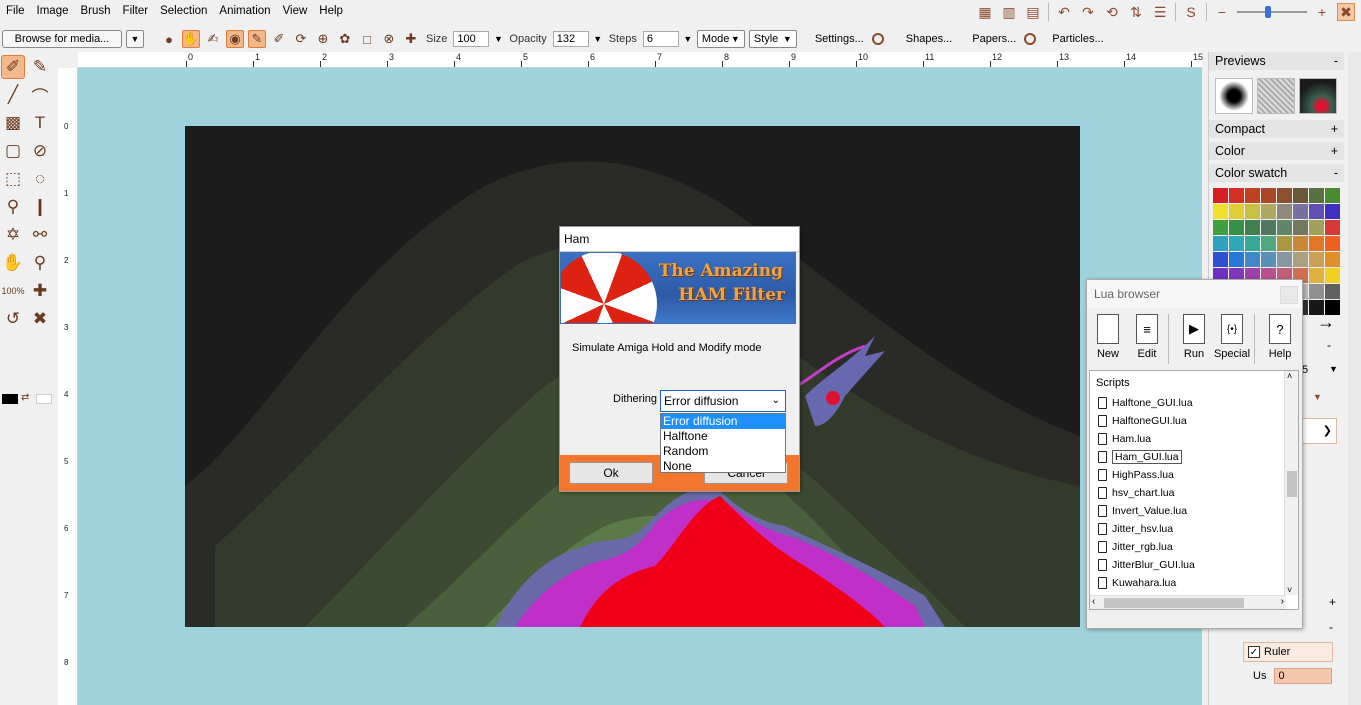  I want to click on media-dropdown-button: ▼, so click(135, 39).